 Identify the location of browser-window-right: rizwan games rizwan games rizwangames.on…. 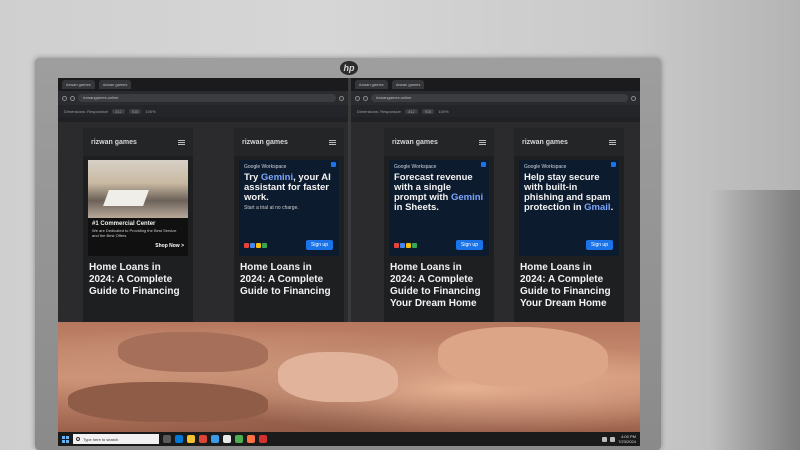
(495, 100).